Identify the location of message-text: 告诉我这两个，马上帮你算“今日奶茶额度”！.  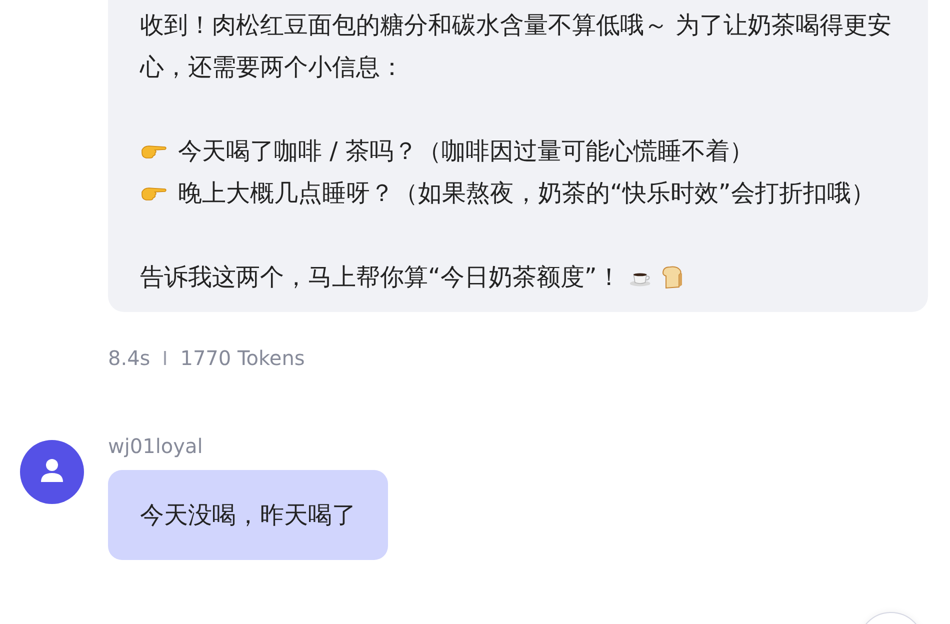
(380, 277).